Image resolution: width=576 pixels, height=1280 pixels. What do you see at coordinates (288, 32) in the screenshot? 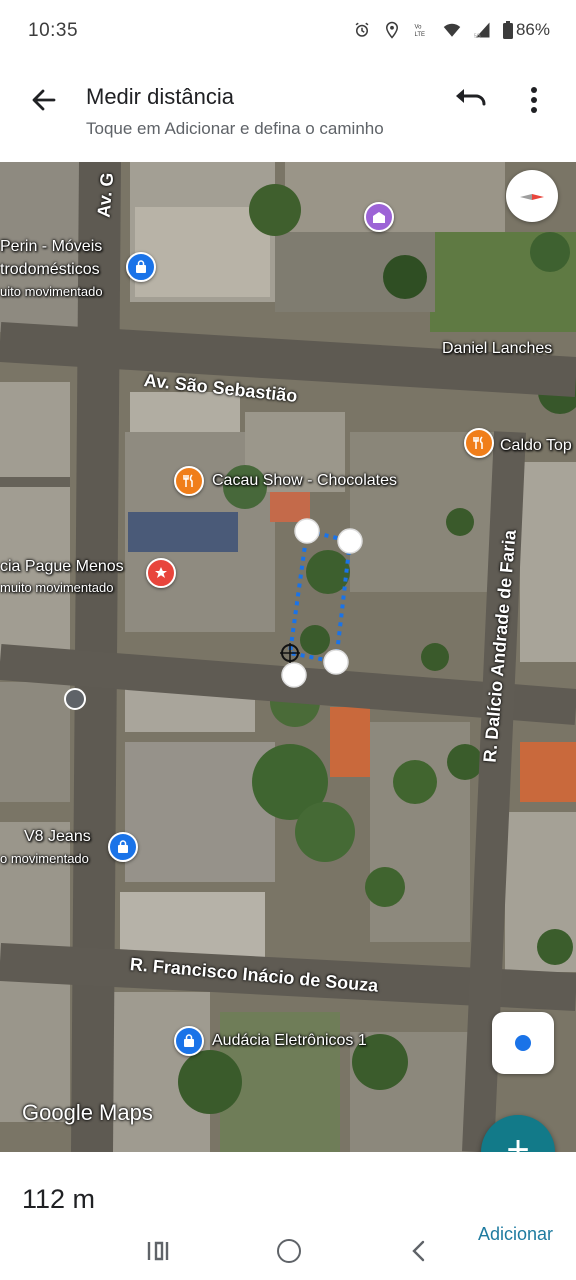
I see `status-bar: 10:35 Vo LTE 5G 86%` at bounding box center [288, 32].